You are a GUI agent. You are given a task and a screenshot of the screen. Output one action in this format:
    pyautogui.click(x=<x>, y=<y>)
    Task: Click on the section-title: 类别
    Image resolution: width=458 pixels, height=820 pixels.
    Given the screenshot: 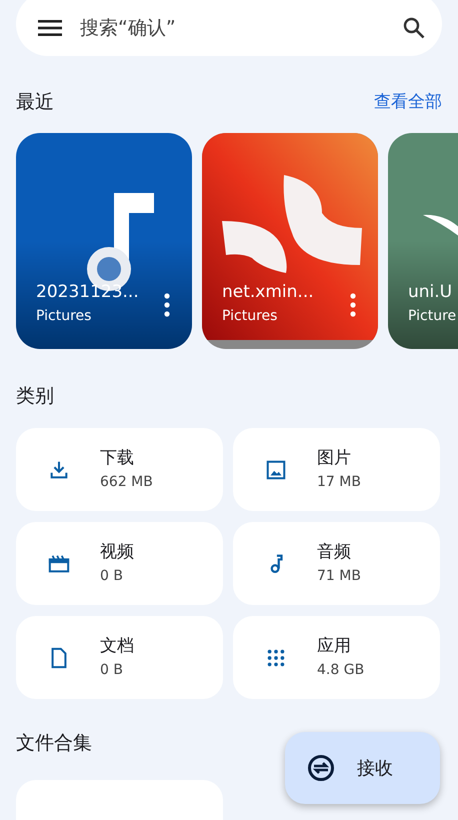 What is the action you would take?
    pyautogui.click(x=35, y=395)
    